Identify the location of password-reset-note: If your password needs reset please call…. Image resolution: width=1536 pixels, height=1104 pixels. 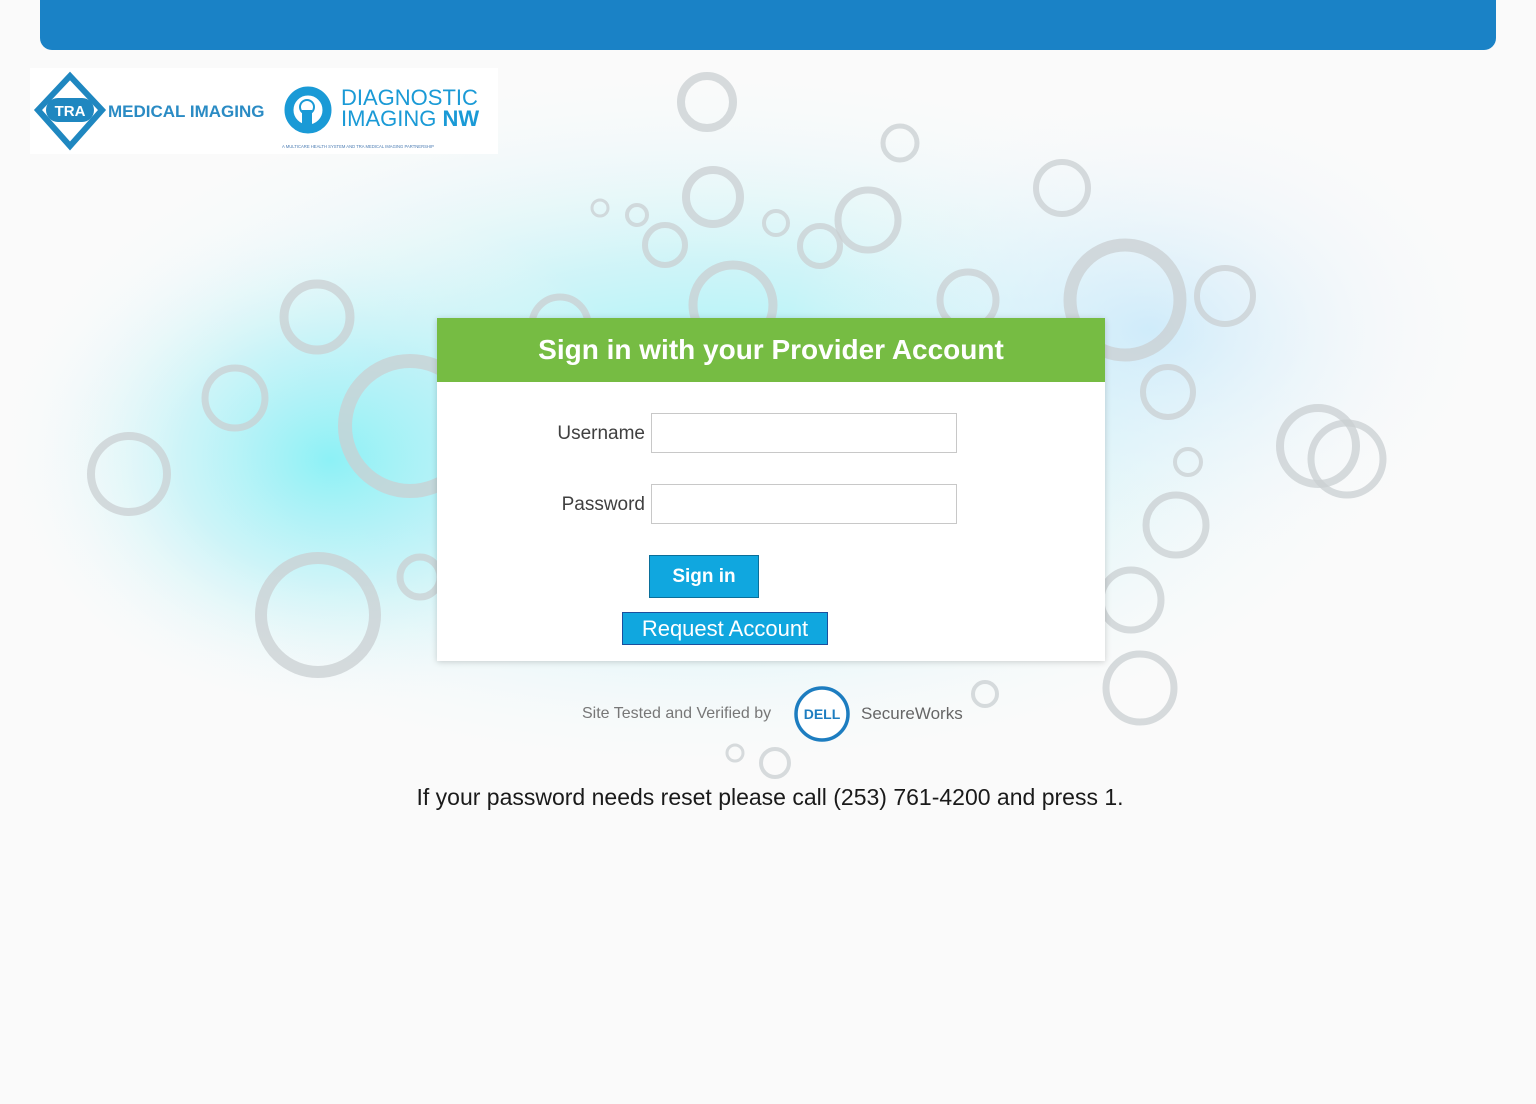
(770, 797).